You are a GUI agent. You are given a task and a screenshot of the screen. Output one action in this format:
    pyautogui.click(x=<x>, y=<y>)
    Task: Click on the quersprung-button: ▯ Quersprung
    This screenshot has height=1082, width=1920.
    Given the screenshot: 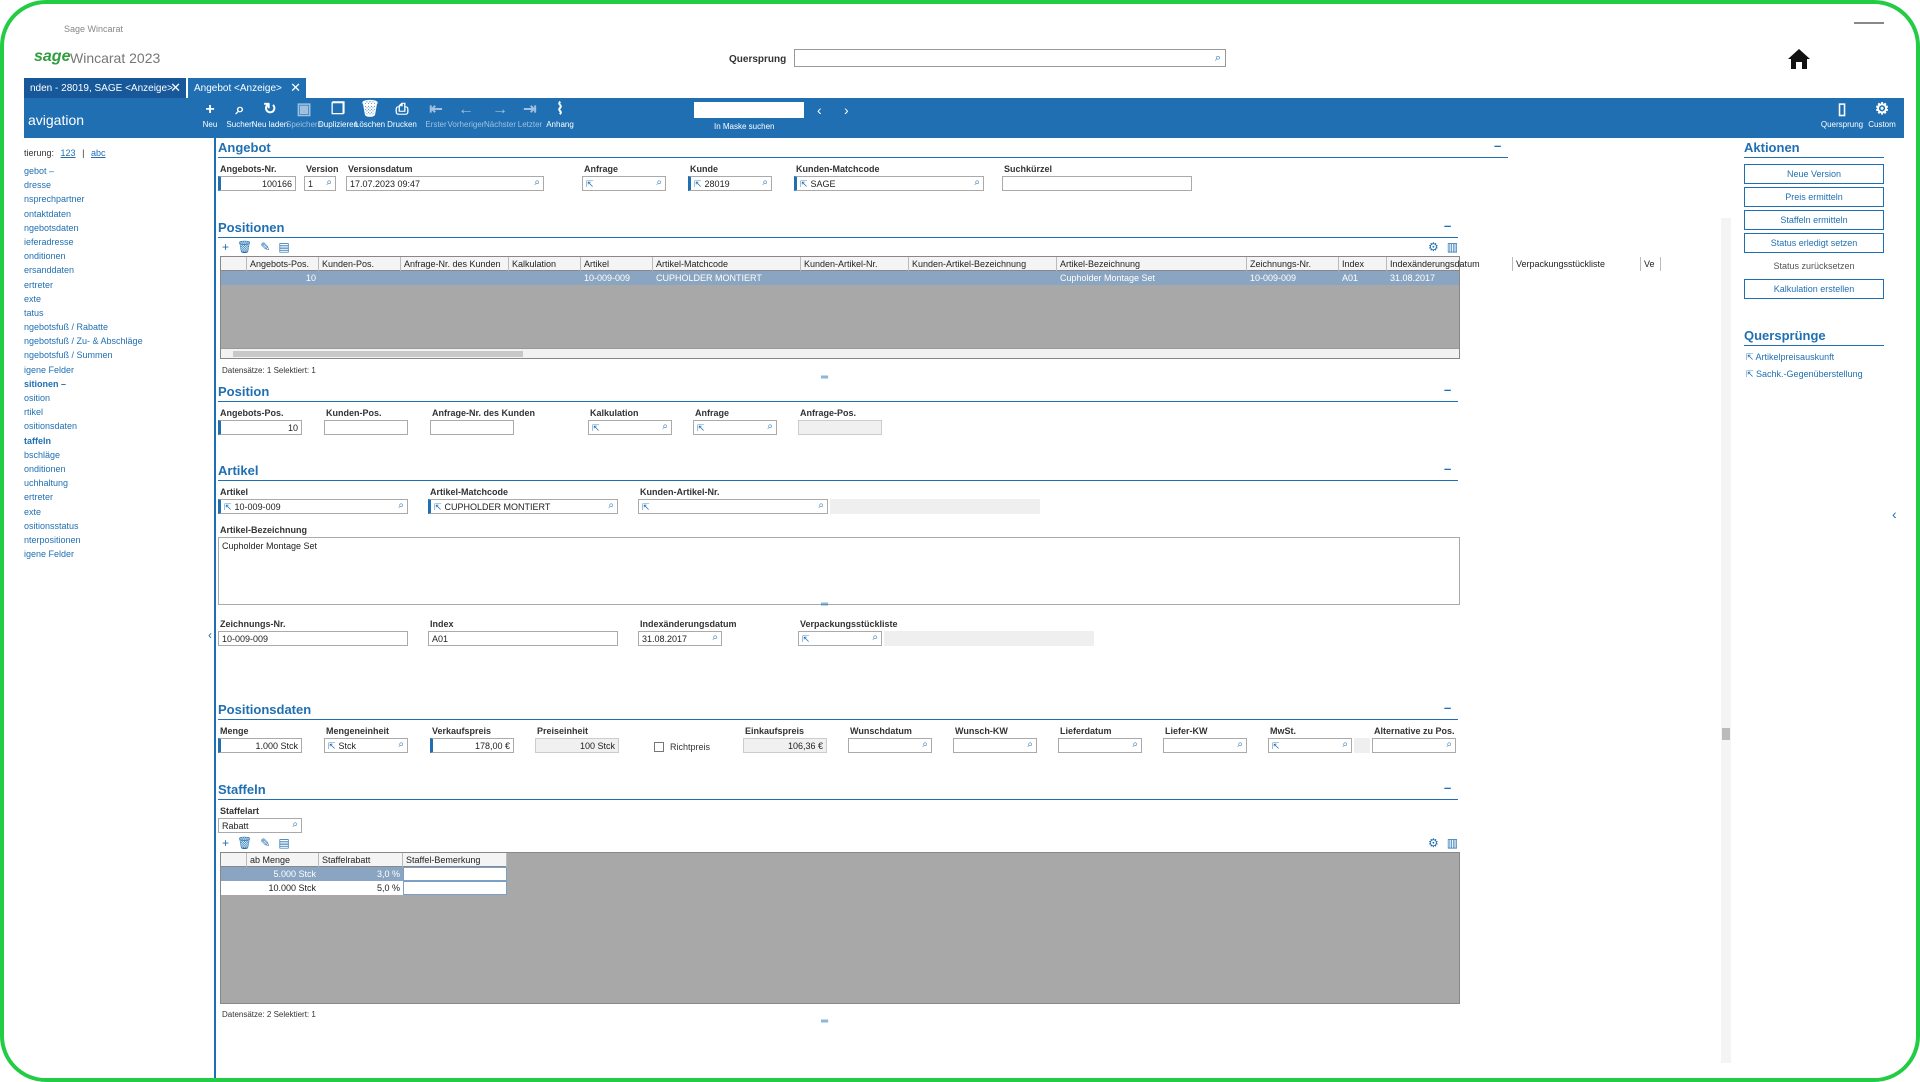 What is the action you would take?
    pyautogui.click(x=1842, y=118)
    